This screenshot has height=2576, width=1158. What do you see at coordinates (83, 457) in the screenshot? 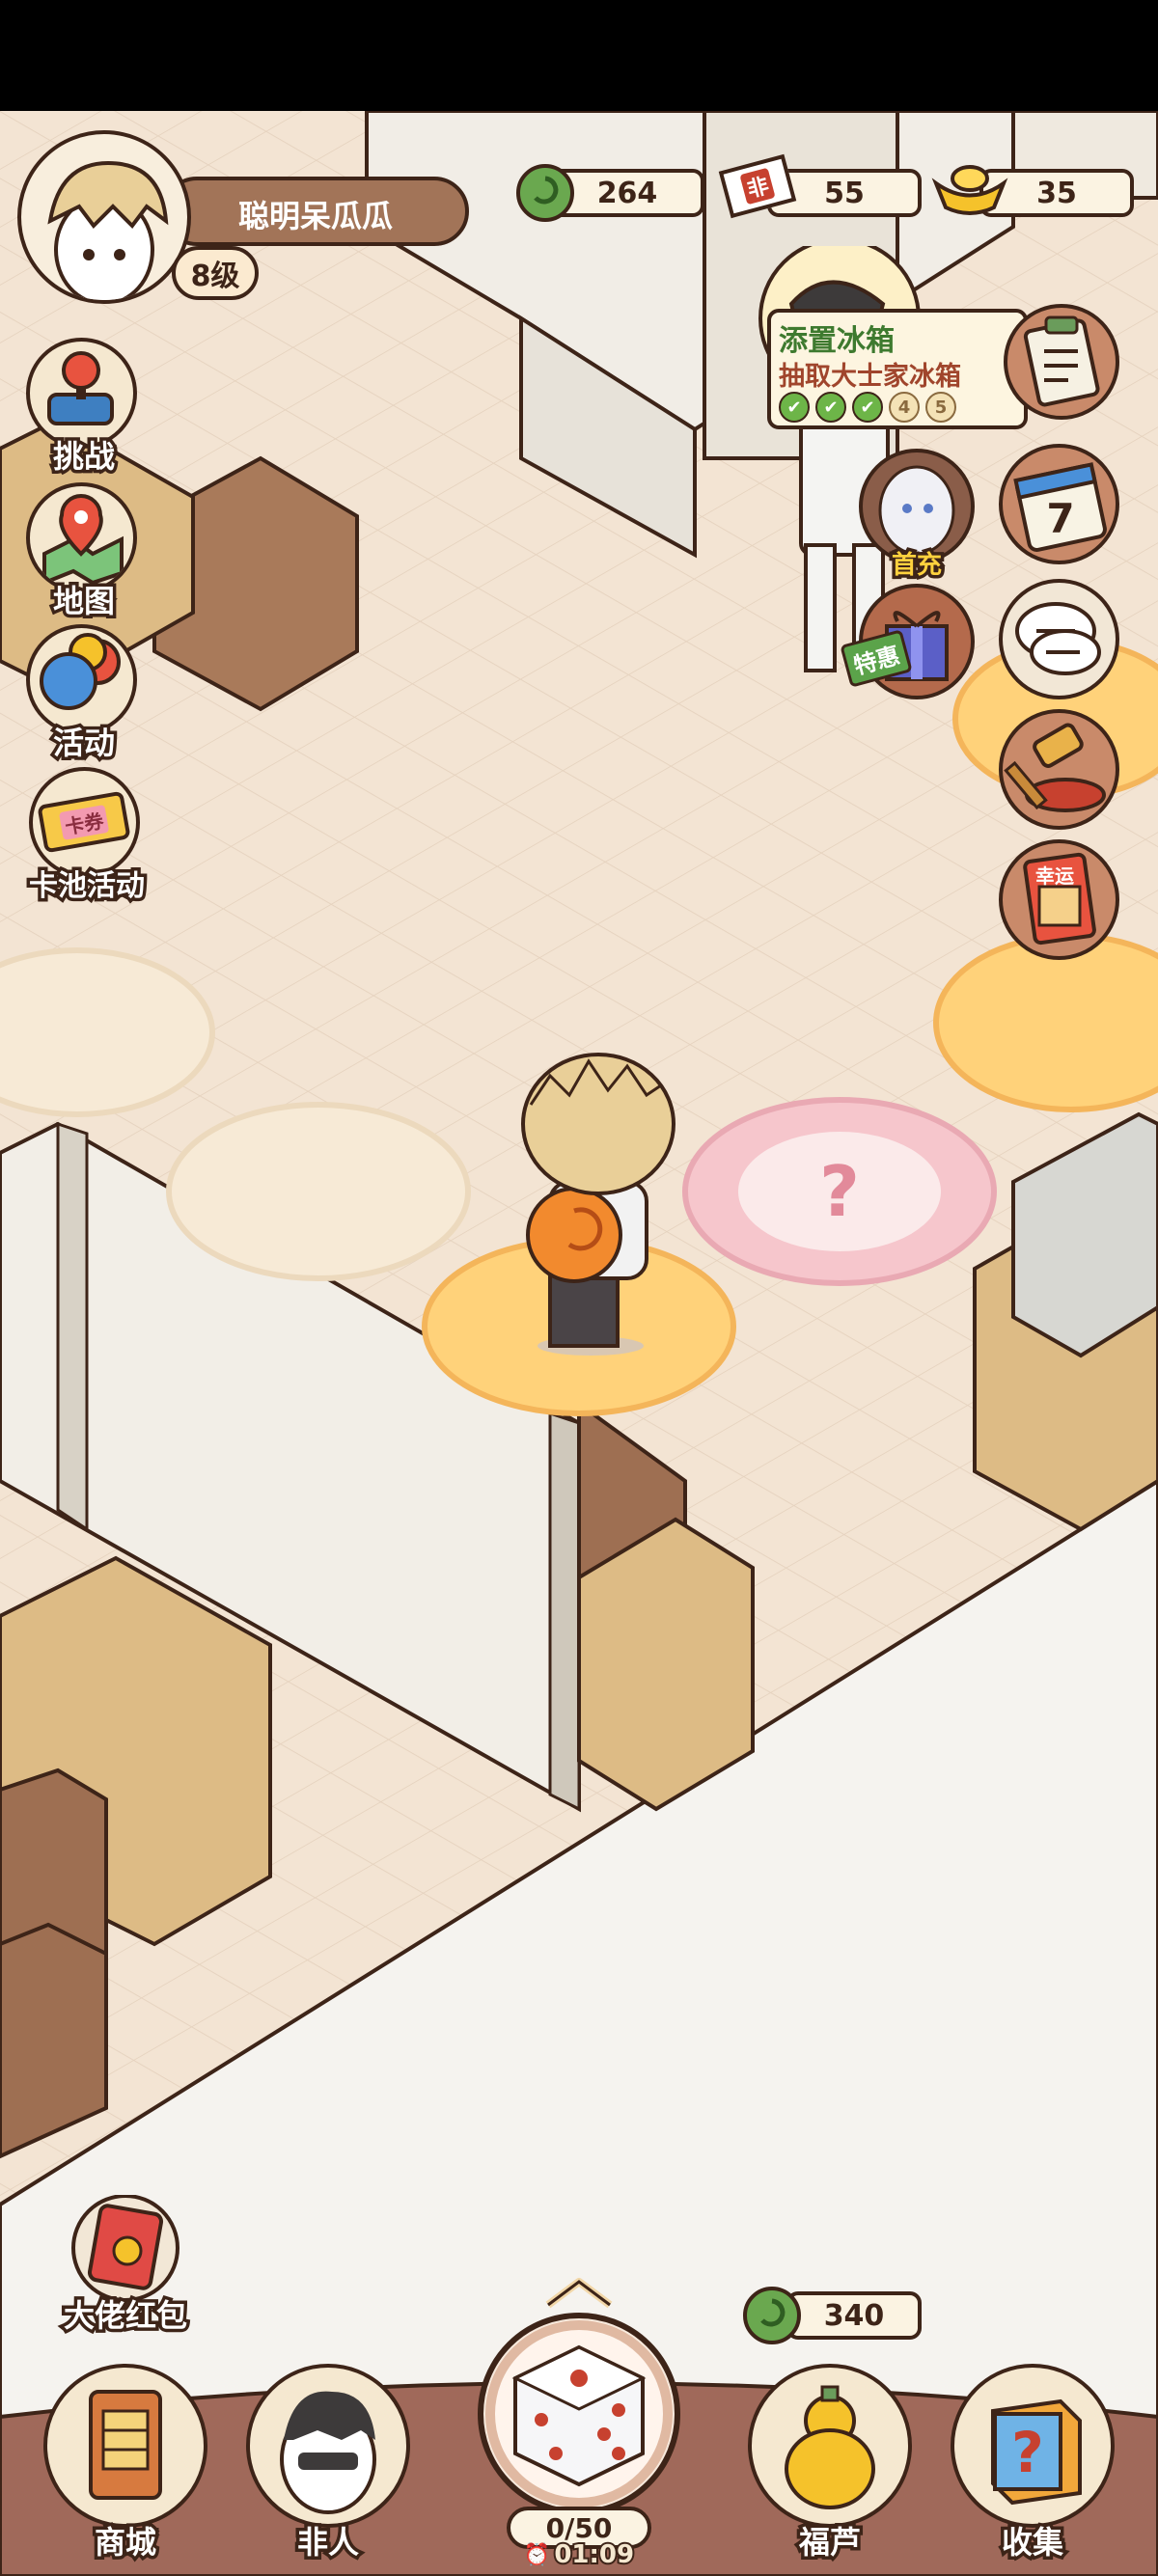
I see `challenge-label: 挑战` at bounding box center [83, 457].